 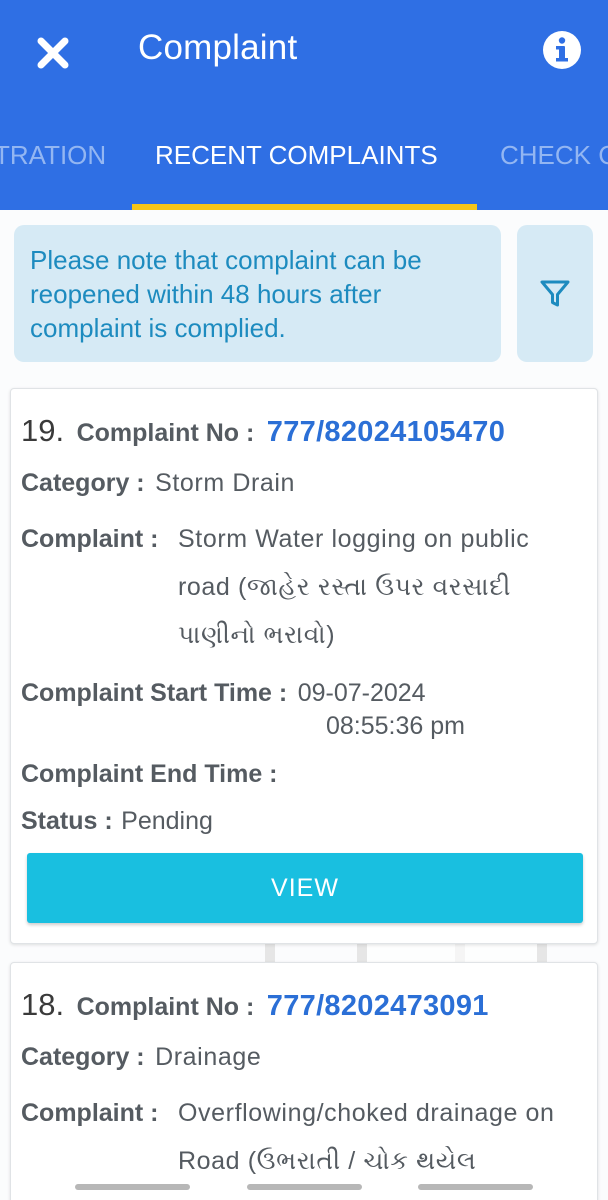 I want to click on tab-bar: TRATION RECENT COMPLAINTS CHECK C, so click(x=304, y=160).